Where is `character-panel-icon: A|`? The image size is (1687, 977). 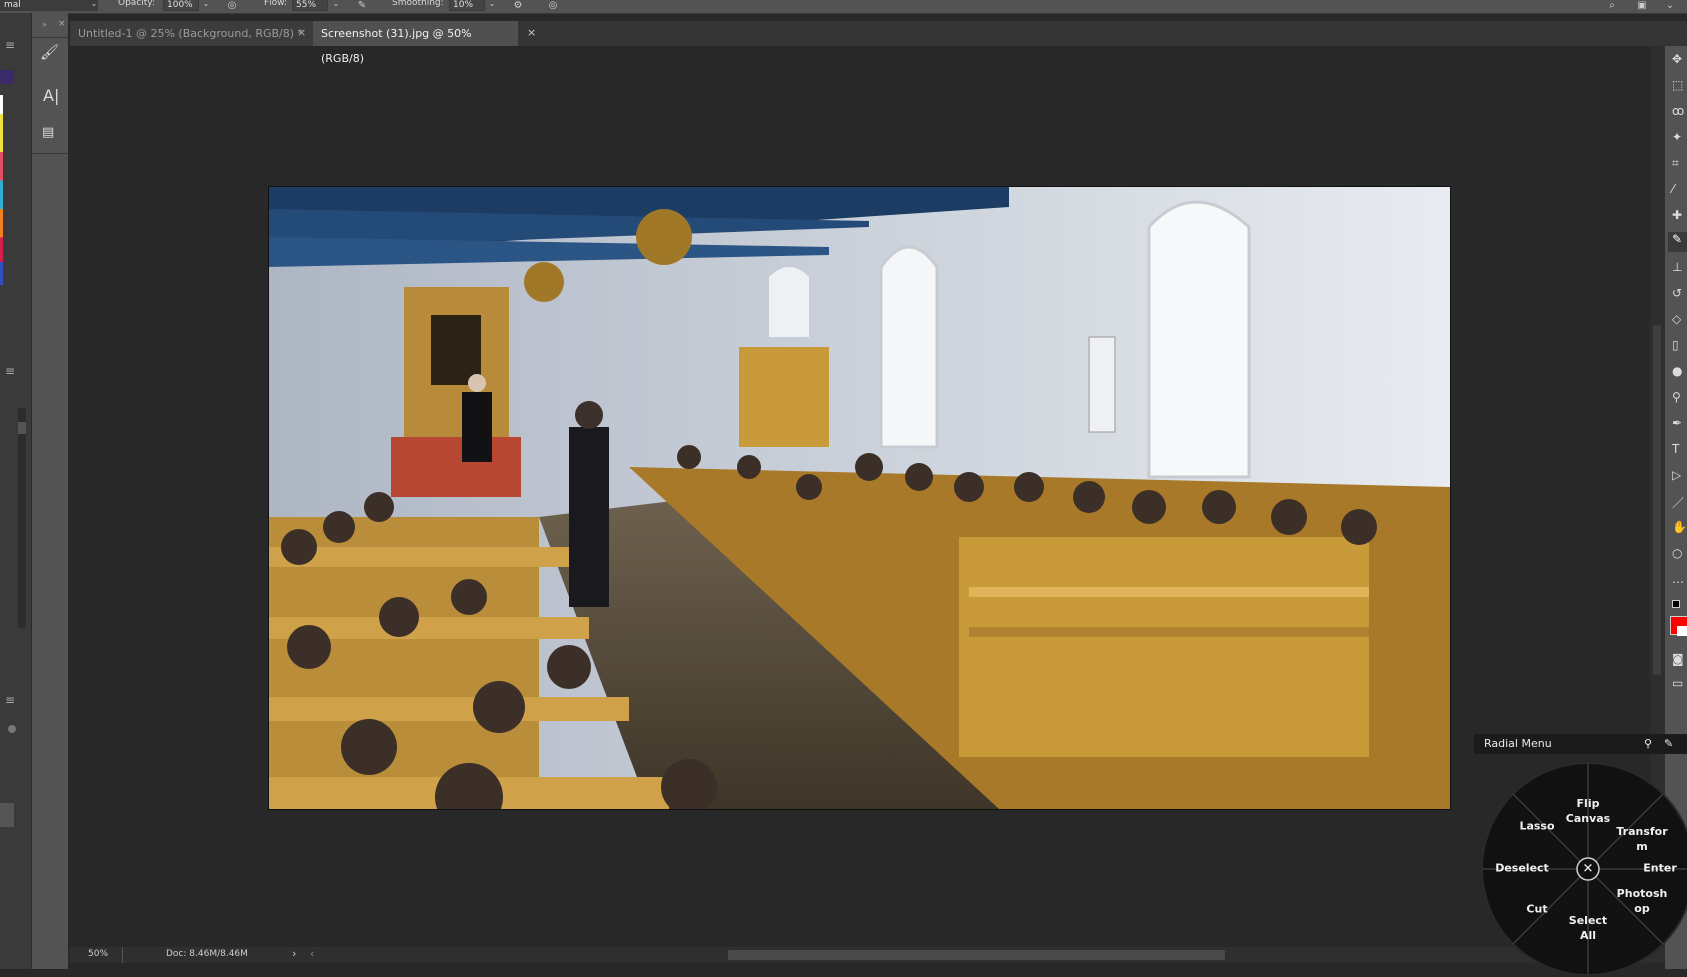 character-panel-icon: A| is located at coordinates (51, 95).